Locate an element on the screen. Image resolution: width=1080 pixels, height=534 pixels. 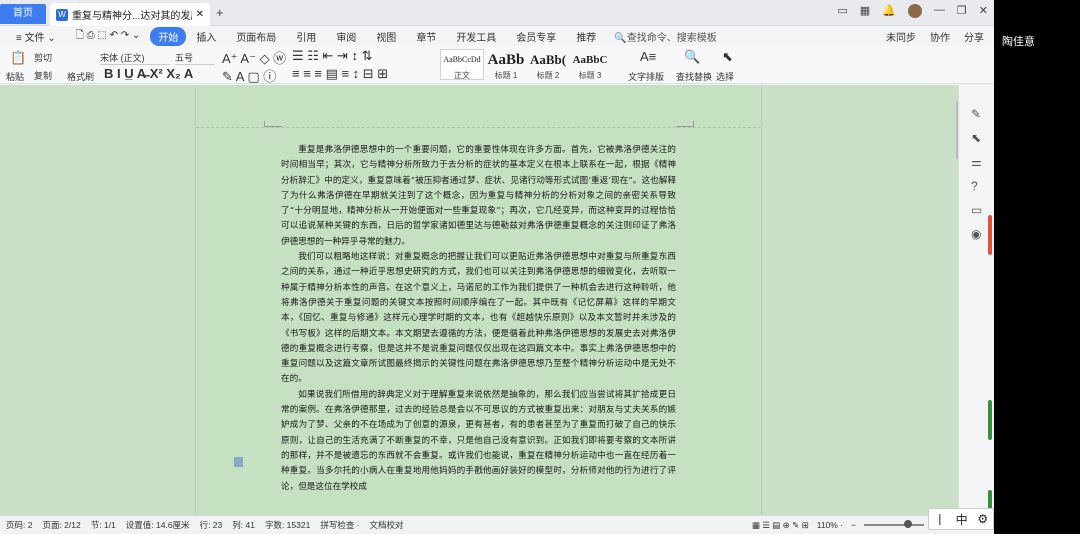
text-layout-button: 文字排版 is located at coordinates (646, 76).